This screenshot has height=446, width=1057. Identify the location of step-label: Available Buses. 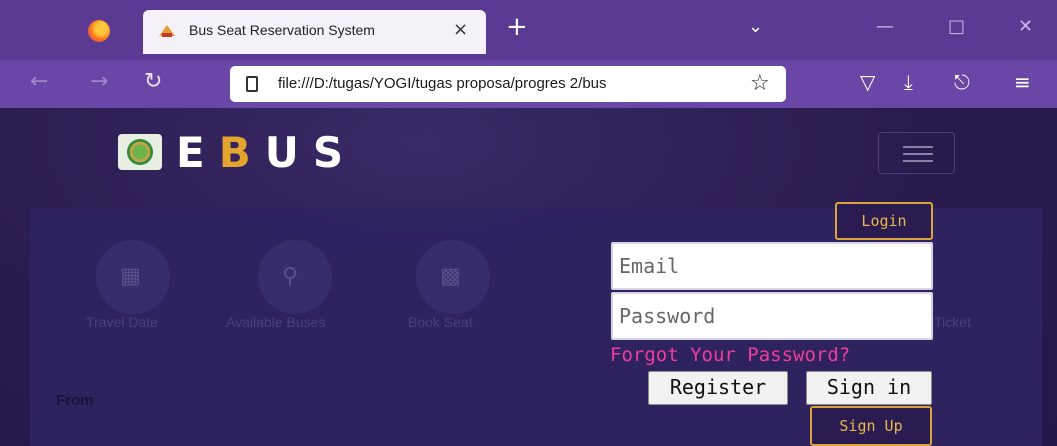
(276, 322).